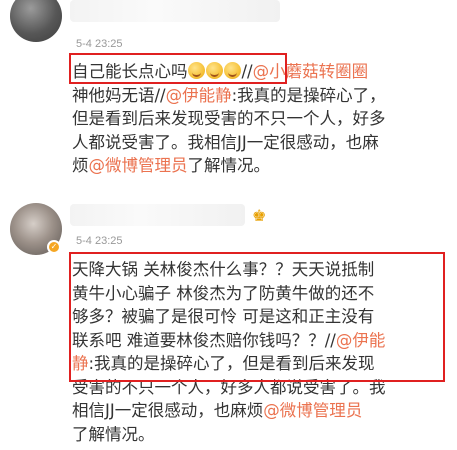 The image size is (457, 450). I want to click on line-4: 人都说受害了。我相信JJ一定很感动，也麻, so click(225, 142).